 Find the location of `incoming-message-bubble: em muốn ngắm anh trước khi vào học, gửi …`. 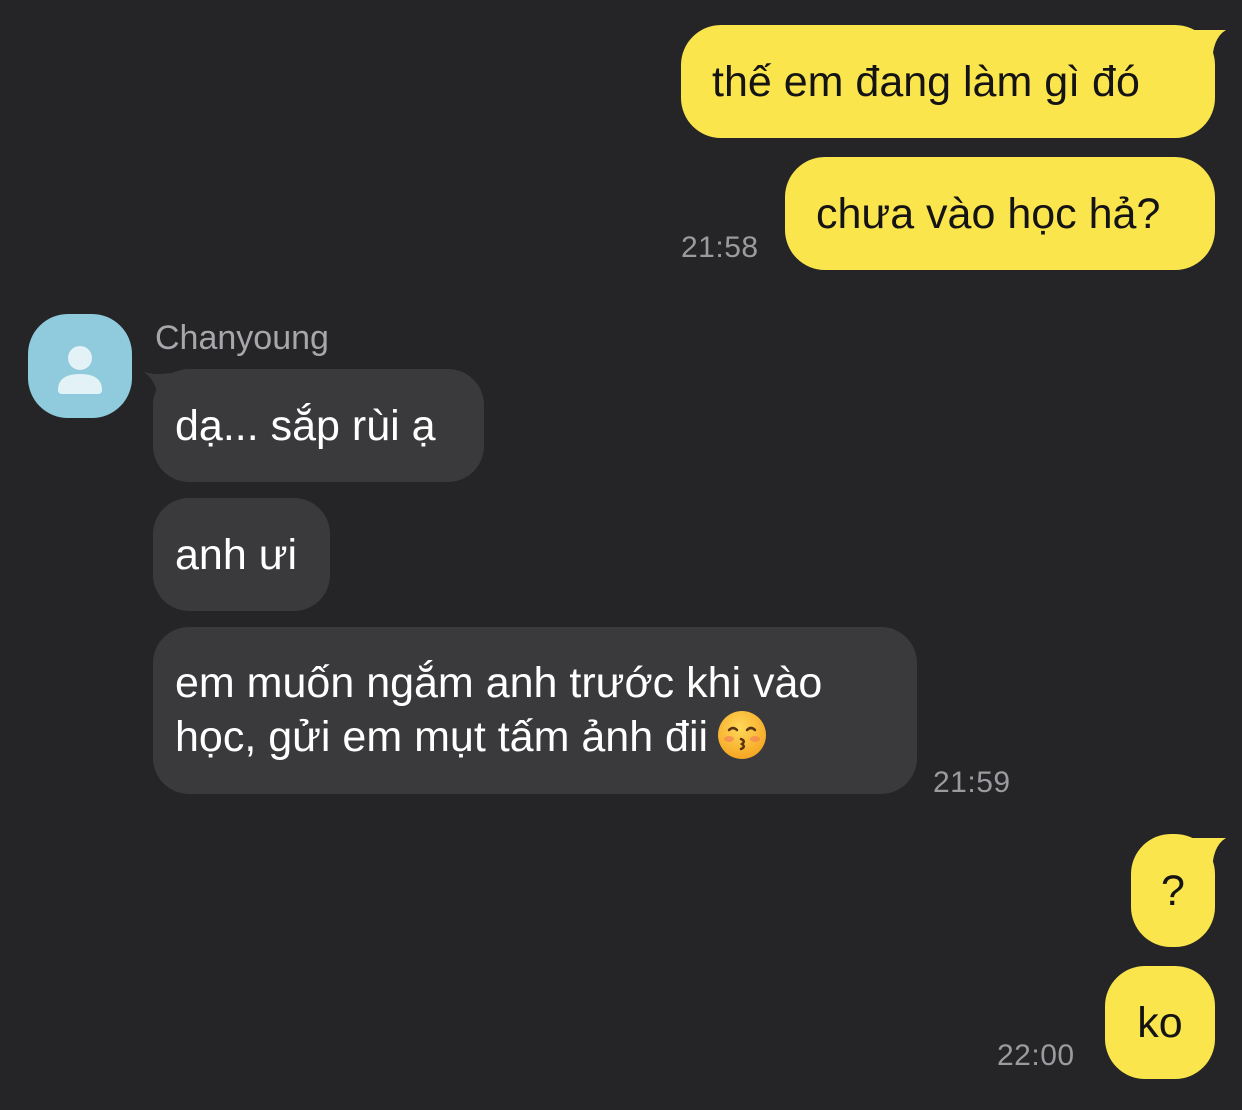

incoming-message-bubble: em muốn ngắm anh trước khi vào học, gửi … is located at coordinates (535, 710).